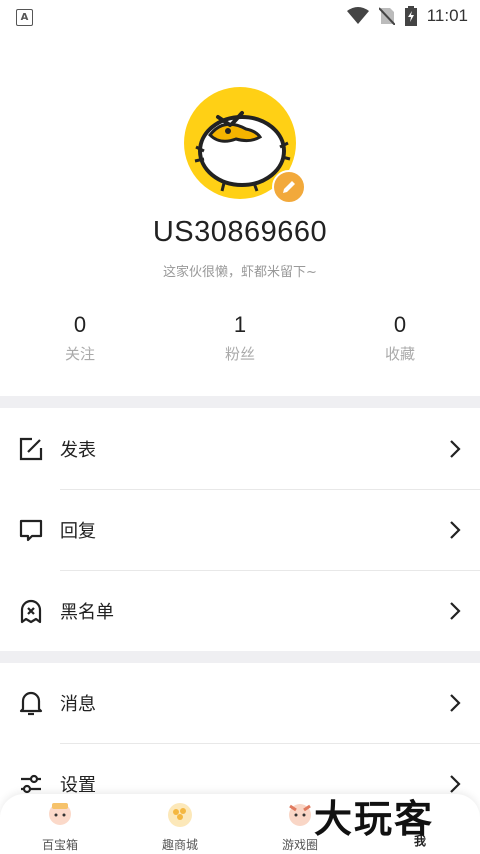 The width and height of the screenshot is (480, 854). I want to click on bell-icon, so click(31, 703).